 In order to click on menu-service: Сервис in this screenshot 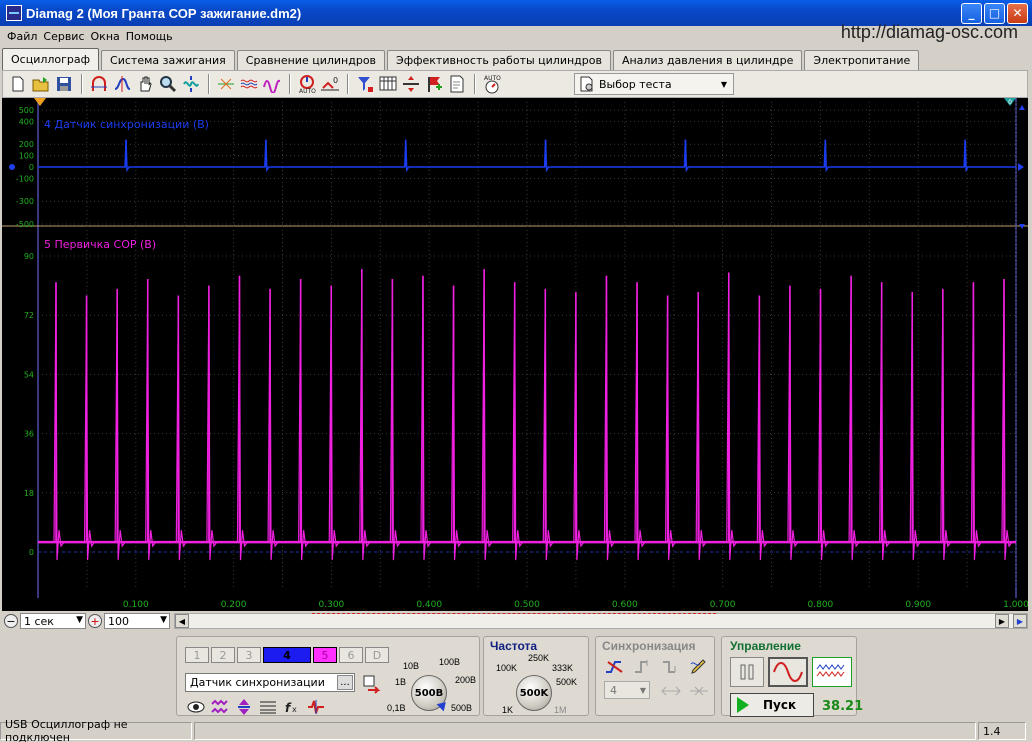, I will do `click(63, 36)`.